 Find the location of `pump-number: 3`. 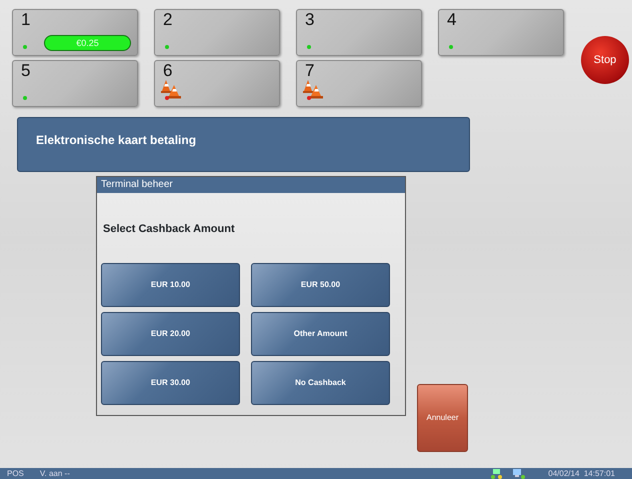

pump-number: 3 is located at coordinates (309, 20).